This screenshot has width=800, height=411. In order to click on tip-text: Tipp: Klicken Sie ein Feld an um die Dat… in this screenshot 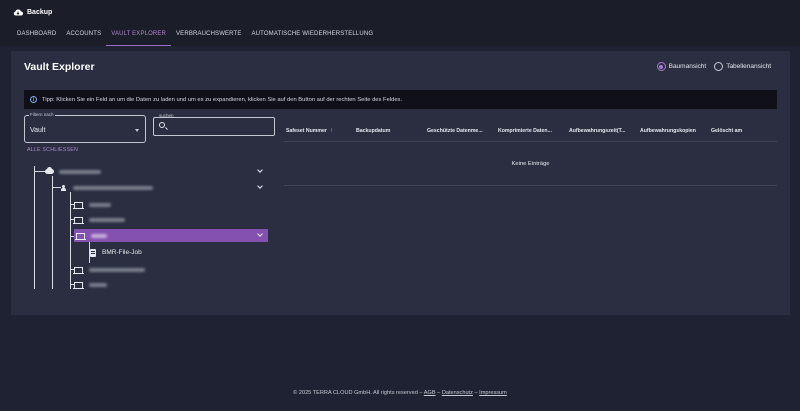, I will do `click(222, 99)`.